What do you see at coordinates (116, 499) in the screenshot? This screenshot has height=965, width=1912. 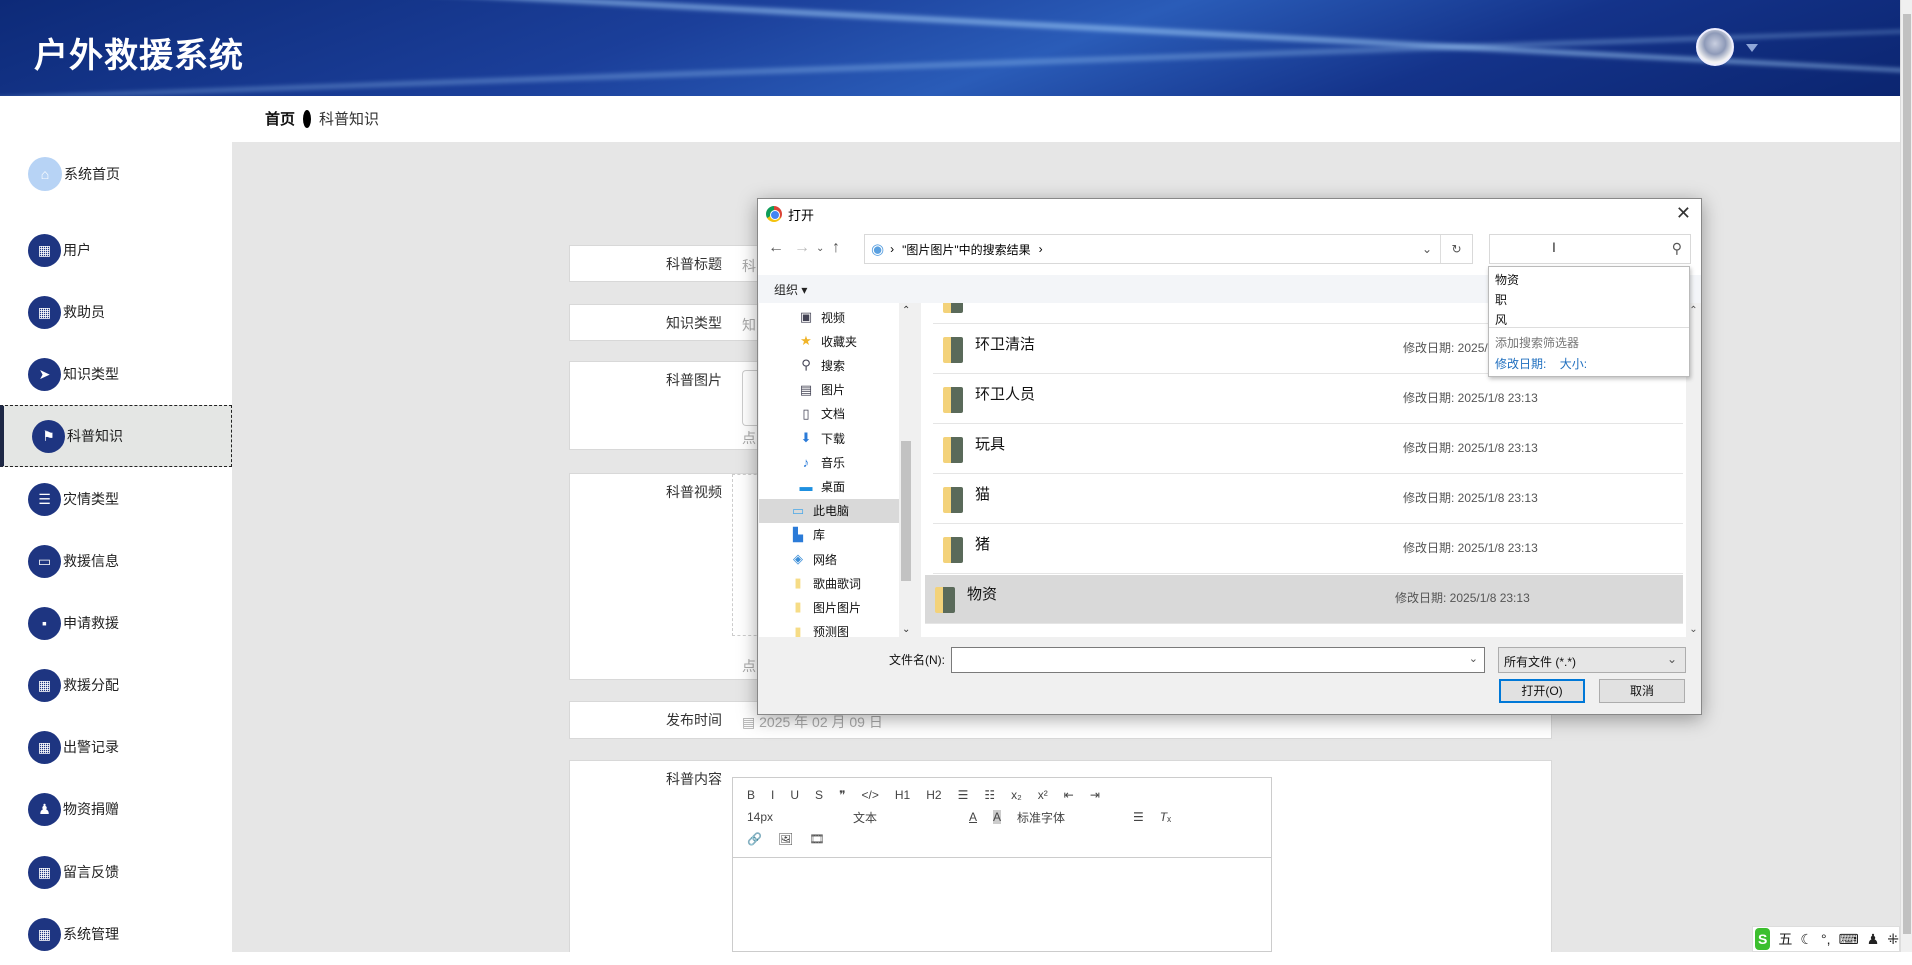 I see `sidebar-item-5: ☰ 灾情类型` at bounding box center [116, 499].